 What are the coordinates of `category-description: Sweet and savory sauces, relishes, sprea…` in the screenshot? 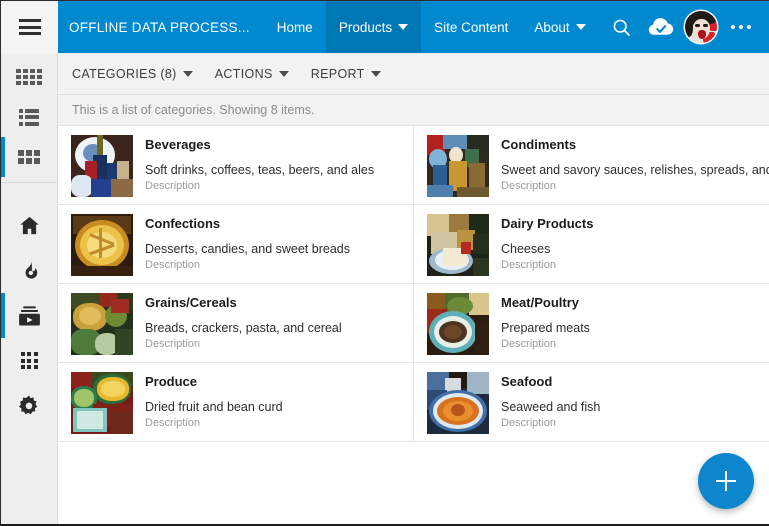 It's located at (635, 170).